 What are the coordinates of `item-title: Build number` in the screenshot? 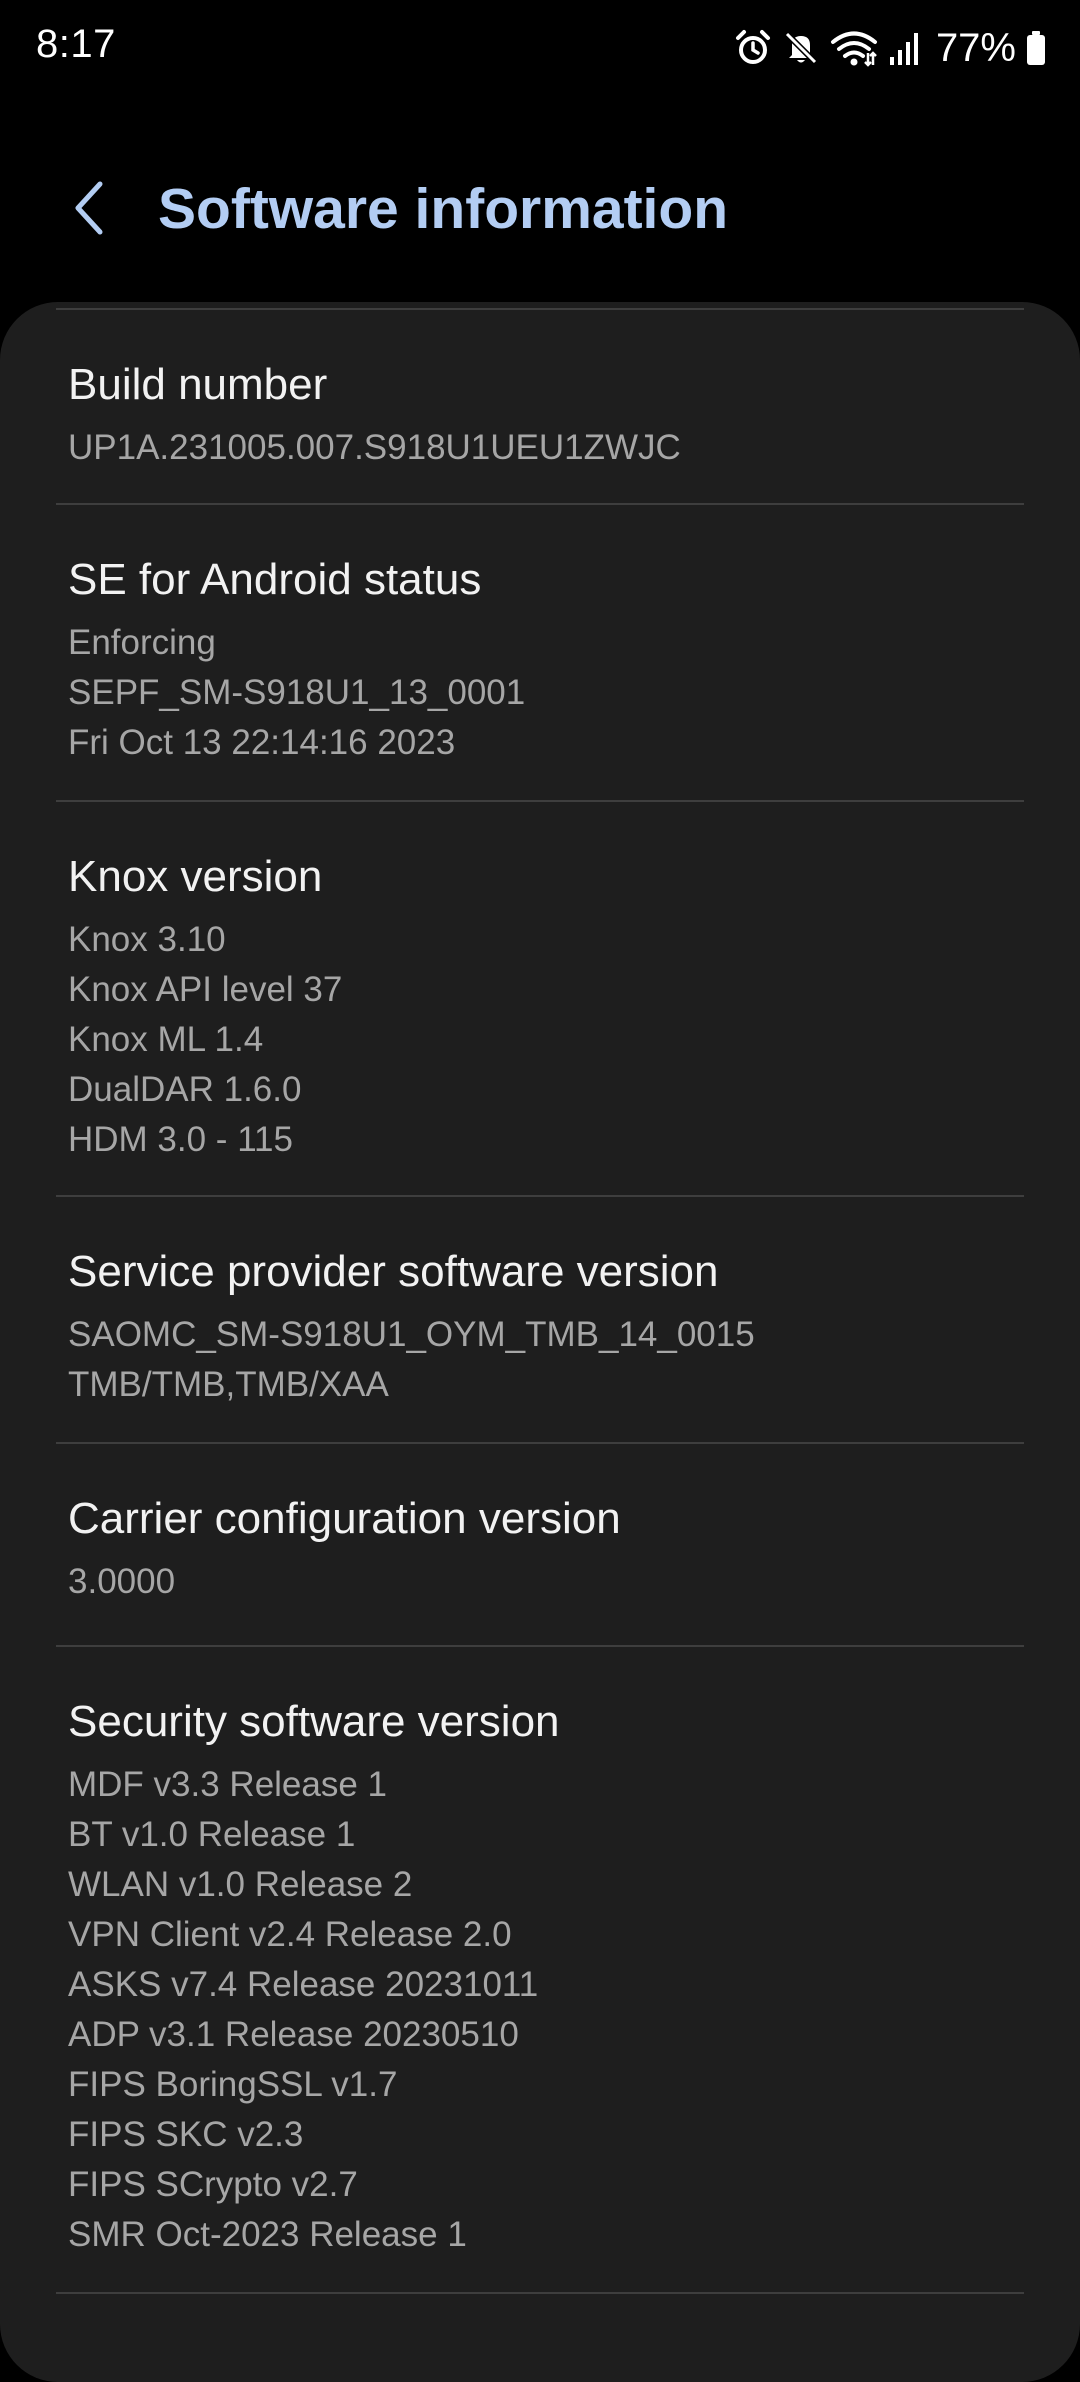 It's located at (198, 384).